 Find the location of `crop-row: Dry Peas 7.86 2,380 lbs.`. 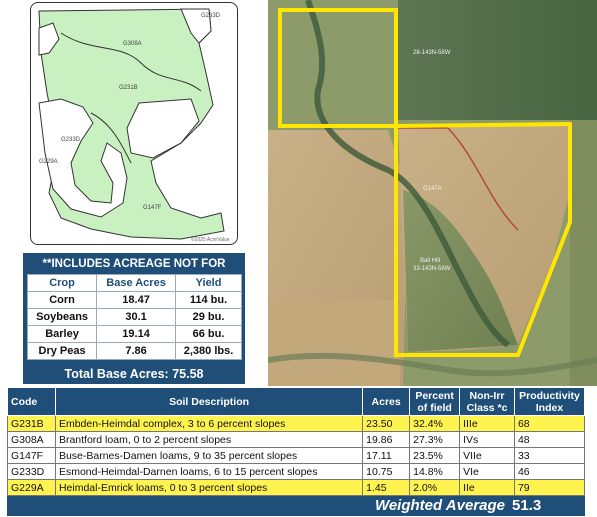

crop-row: Dry Peas 7.86 2,380 lbs. is located at coordinates (134, 351).